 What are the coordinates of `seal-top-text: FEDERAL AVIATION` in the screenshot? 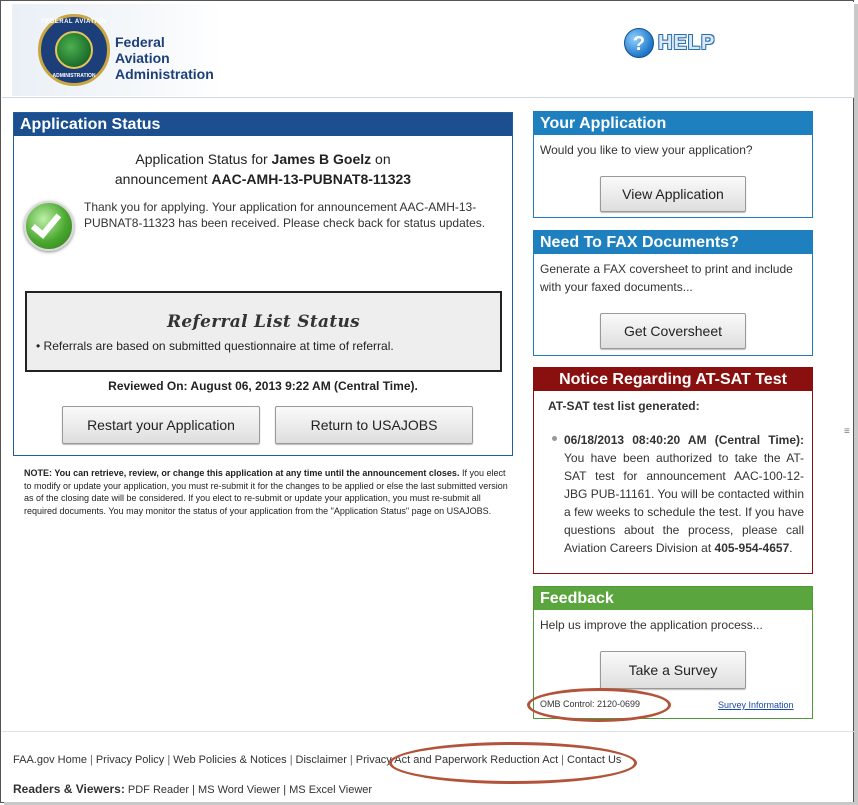 It's located at (74, 22).